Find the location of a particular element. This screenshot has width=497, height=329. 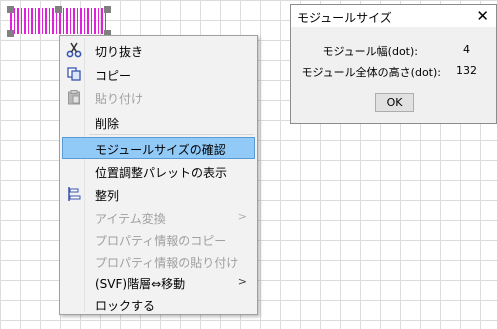

module-height-value: 132 is located at coordinates (466, 70).